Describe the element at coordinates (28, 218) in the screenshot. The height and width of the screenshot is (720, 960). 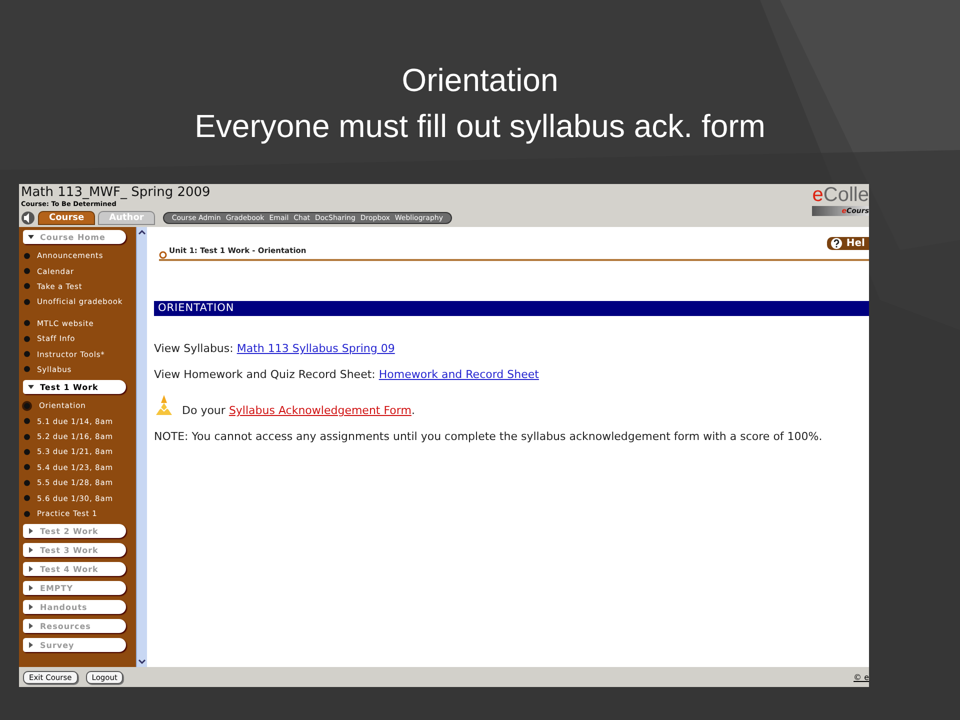
I see `speaker-icon` at that location.